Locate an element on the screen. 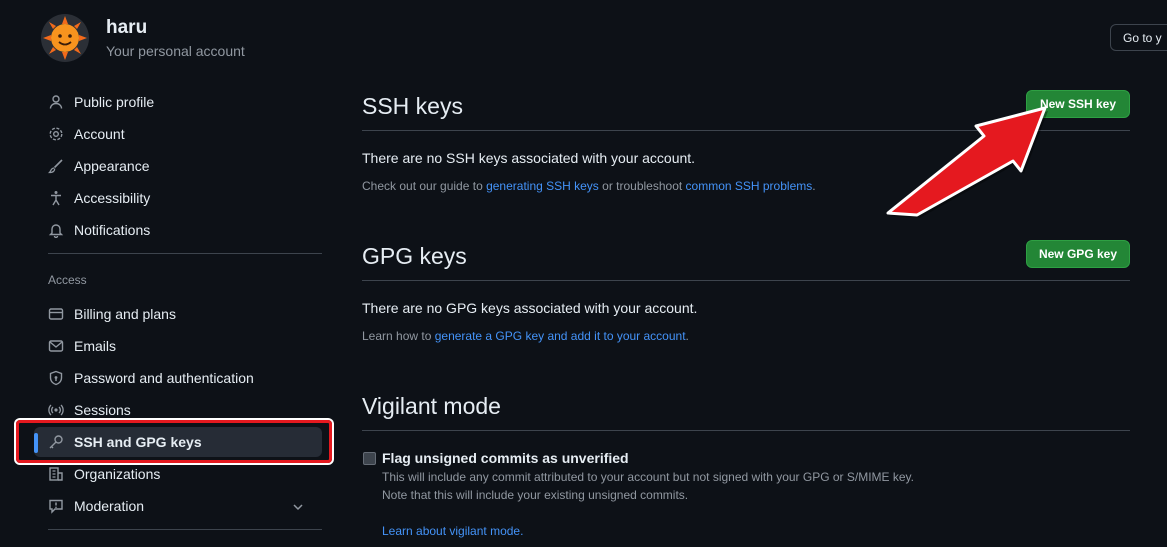  sidebar-item-label: Account is located at coordinates (99, 134).